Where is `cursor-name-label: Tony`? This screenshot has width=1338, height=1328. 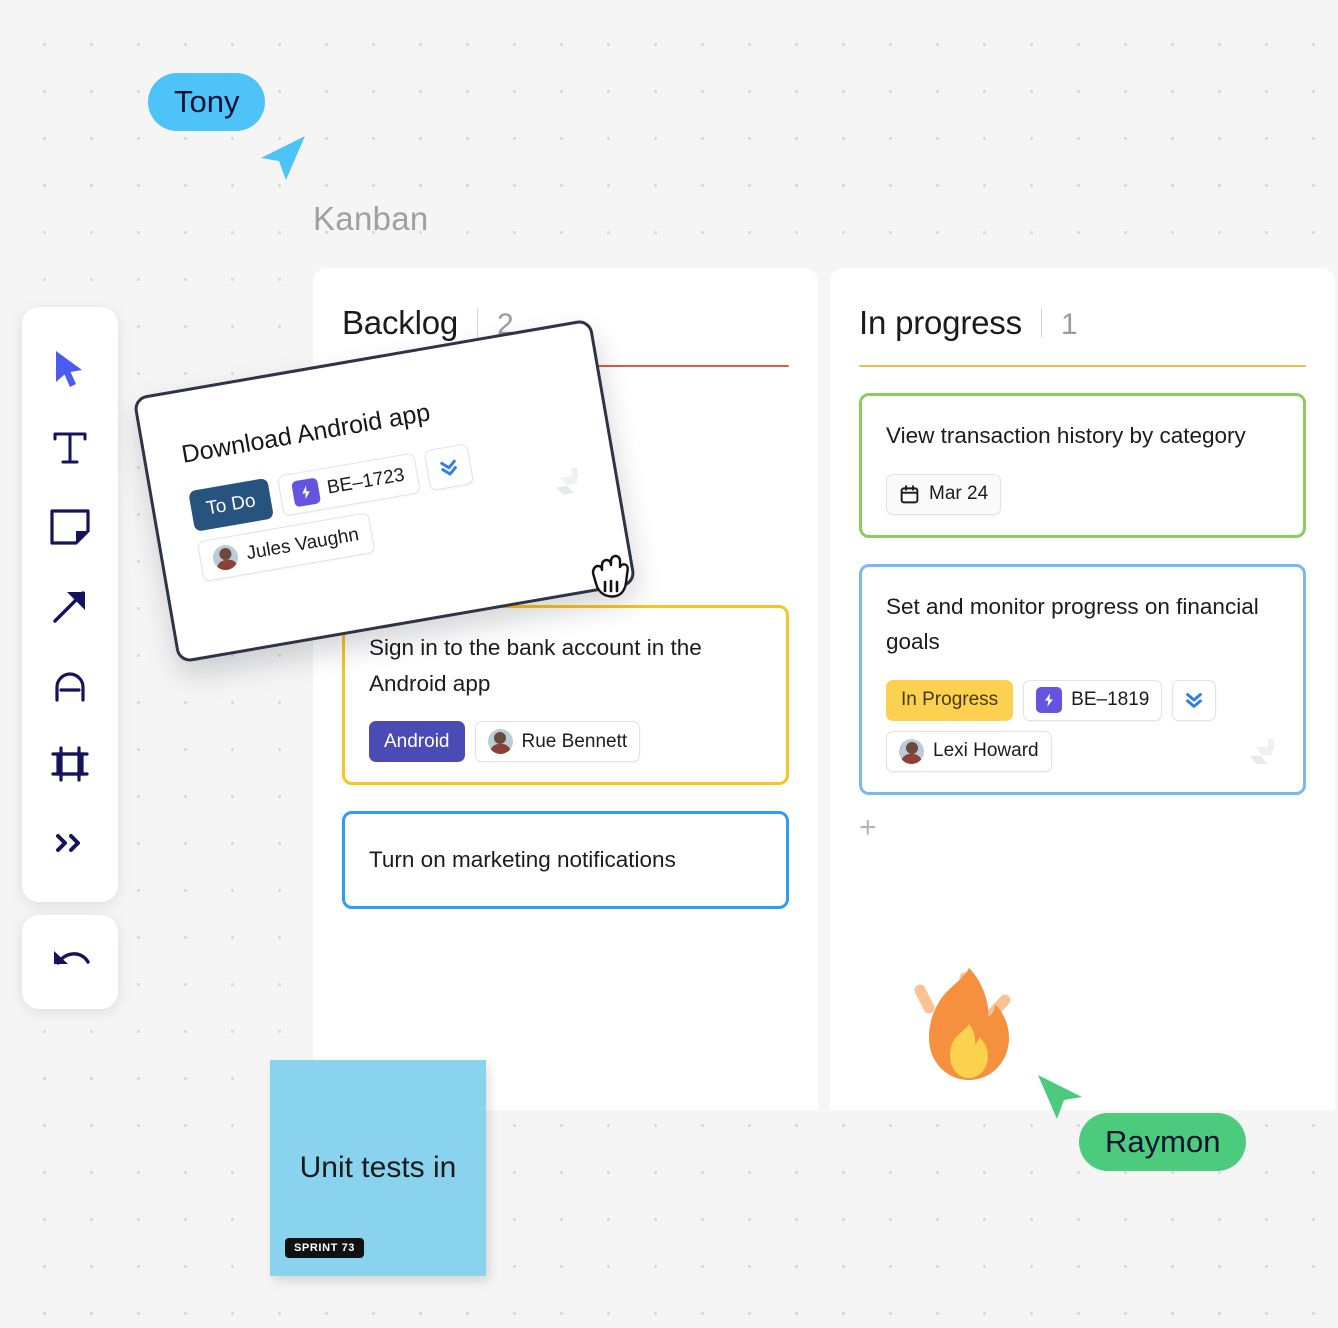 cursor-name-label: Tony is located at coordinates (207, 102).